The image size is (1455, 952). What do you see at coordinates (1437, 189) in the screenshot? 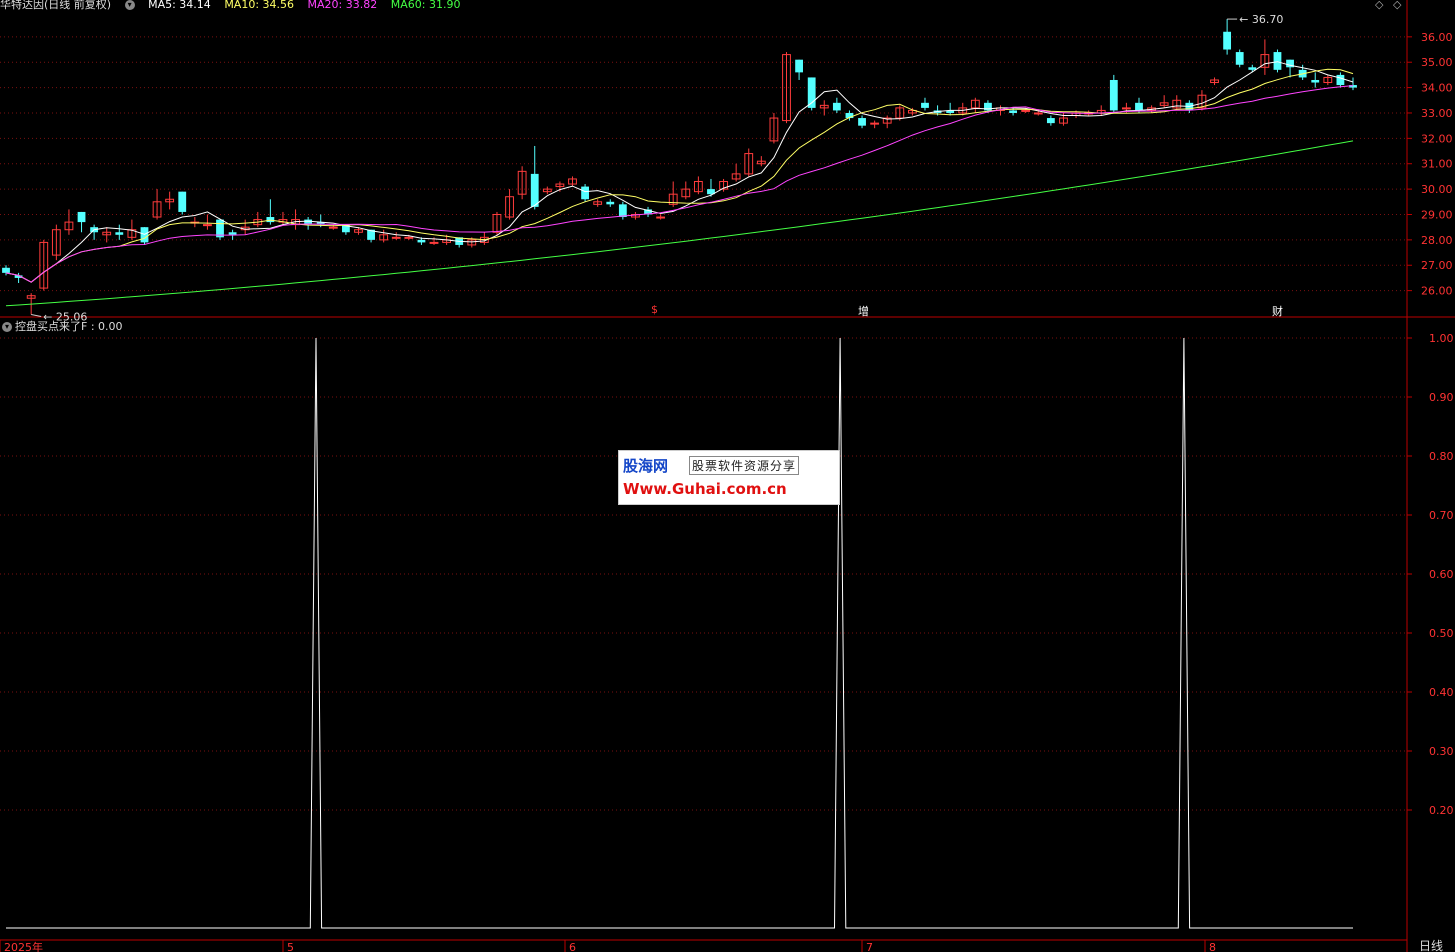
I see `y-tick-label: 30.00` at bounding box center [1437, 189].